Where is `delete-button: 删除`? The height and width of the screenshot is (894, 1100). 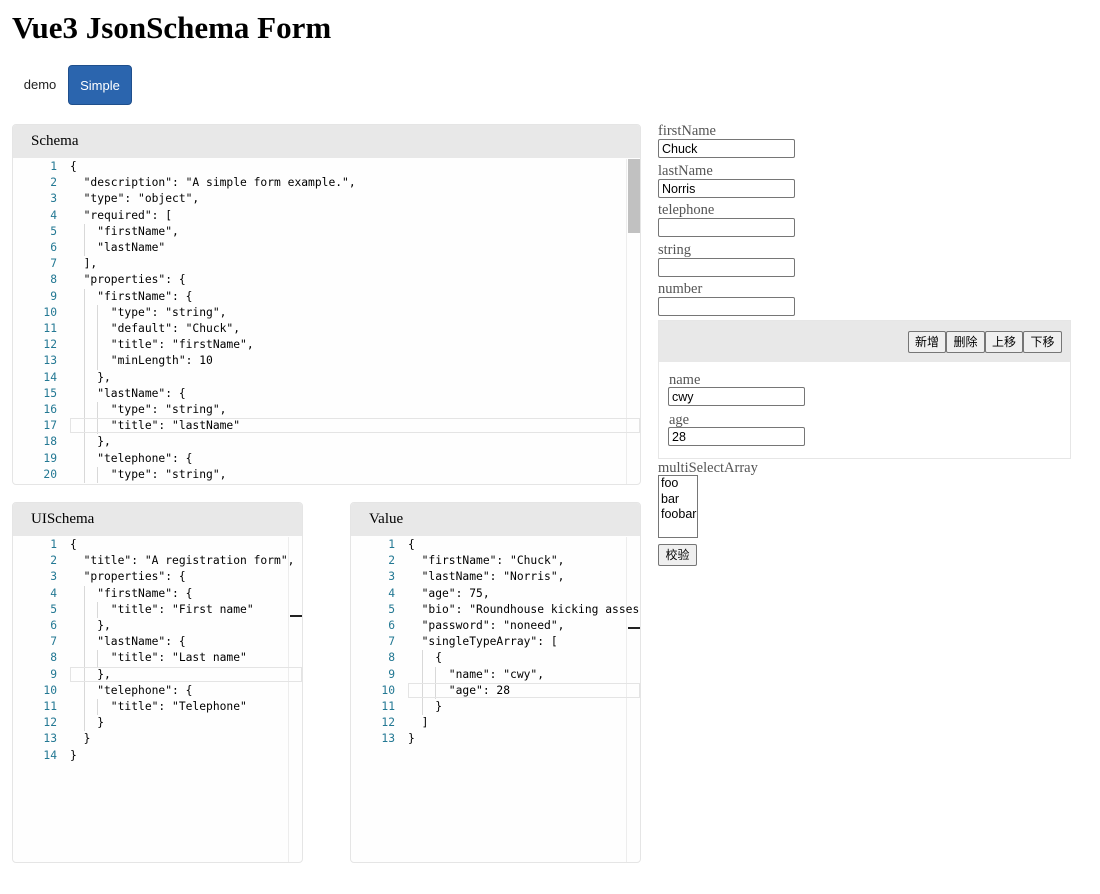
delete-button: 删除 is located at coordinates (965, 342).